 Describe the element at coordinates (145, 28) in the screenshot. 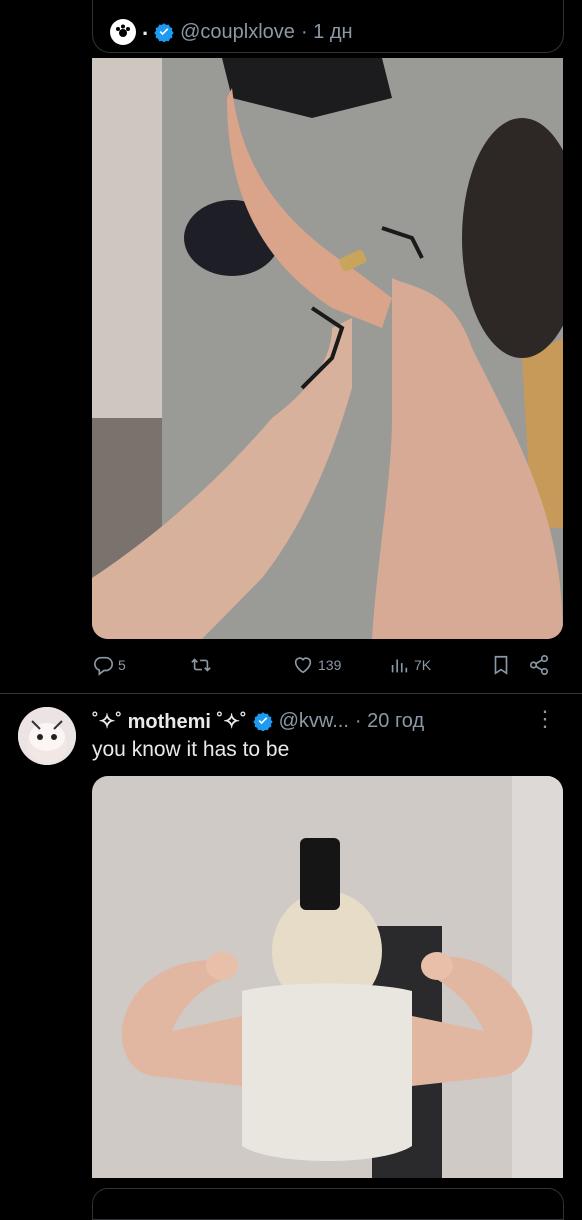

I see `quoted-display-name: .` at that location.